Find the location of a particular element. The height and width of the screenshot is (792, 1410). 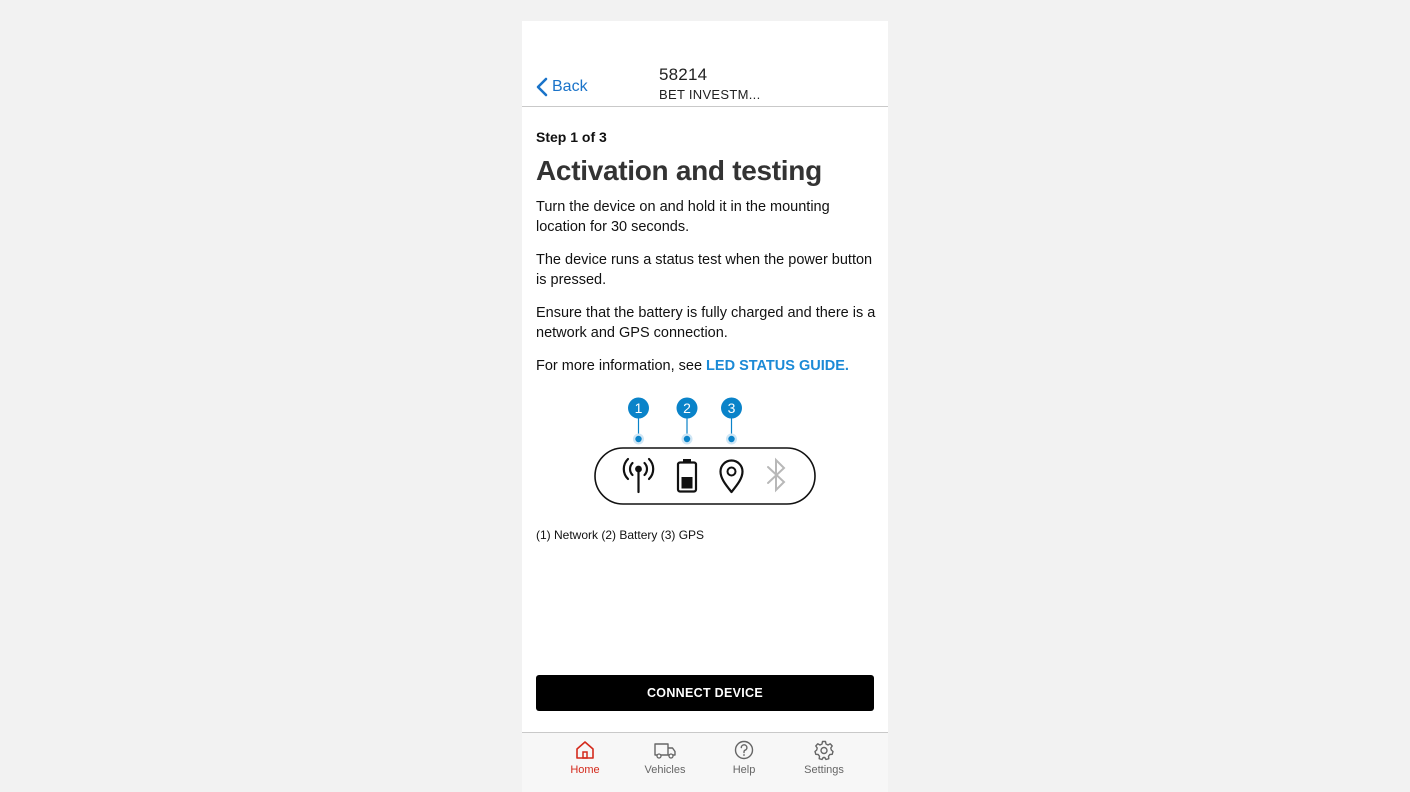

tab-label: Vehicles is located at coordinates (665, 770).